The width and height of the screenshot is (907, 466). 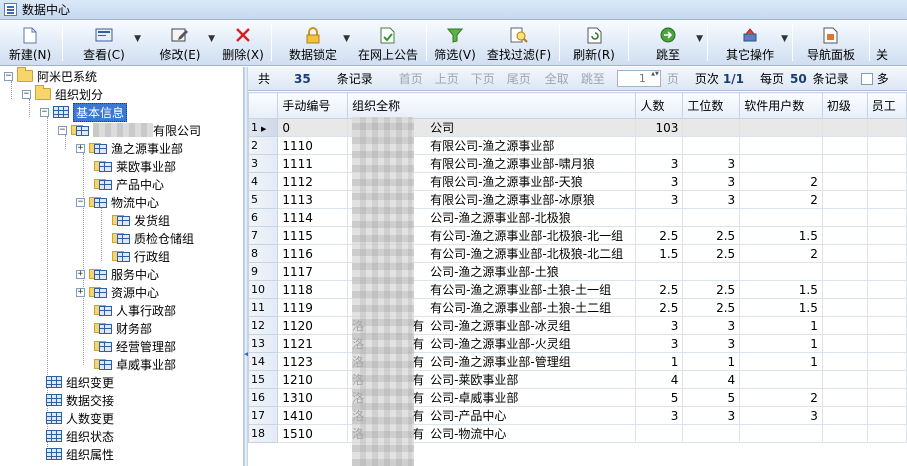 What do you see at coordinates (263, 199) in the screenshot?
I see `row-number: 5` at bounding box center [263, 199].